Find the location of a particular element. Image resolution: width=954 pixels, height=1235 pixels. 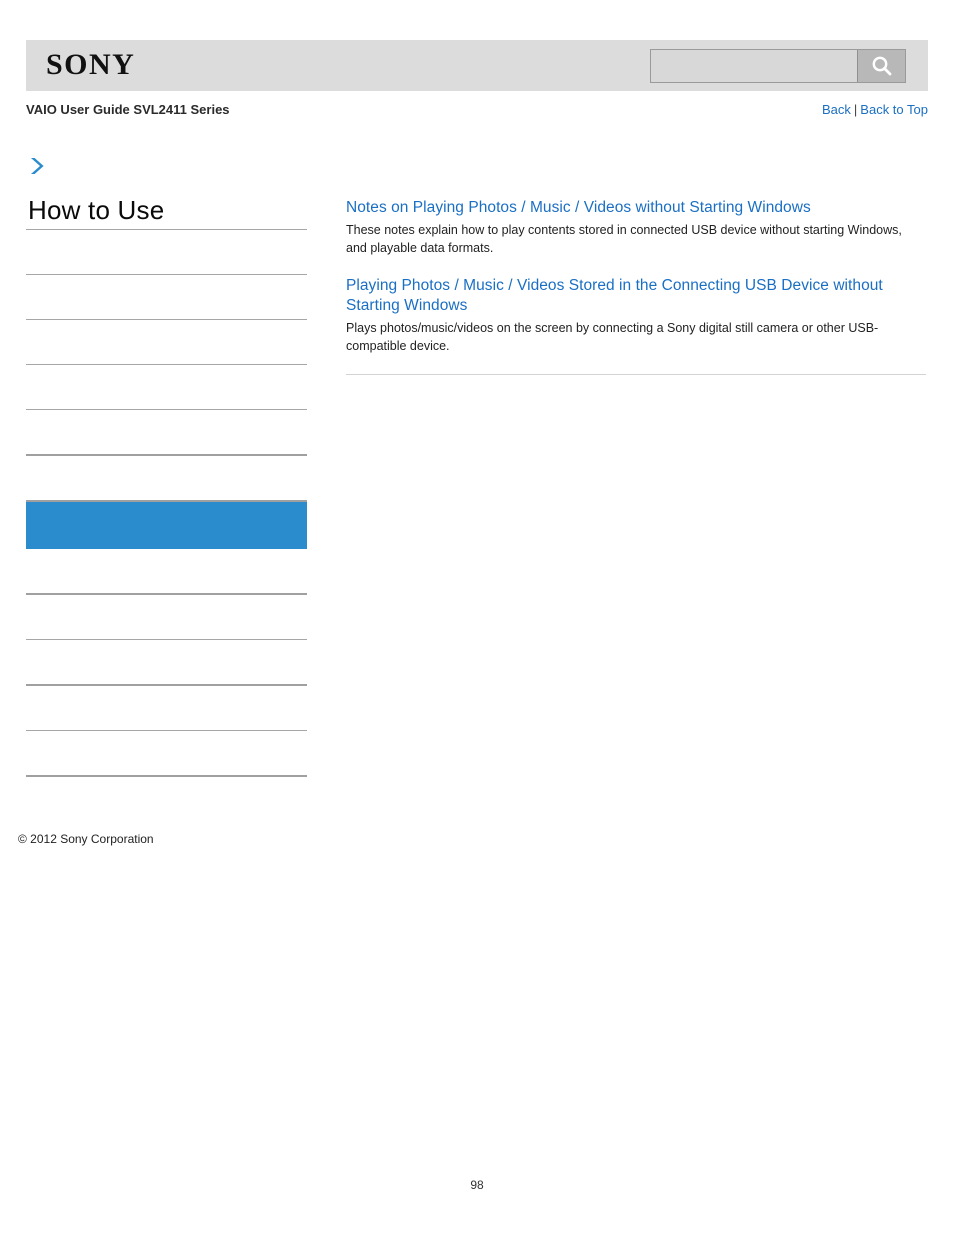

copyright-text: © 2012 Sony Corporation is located at coordinates (86, 839).